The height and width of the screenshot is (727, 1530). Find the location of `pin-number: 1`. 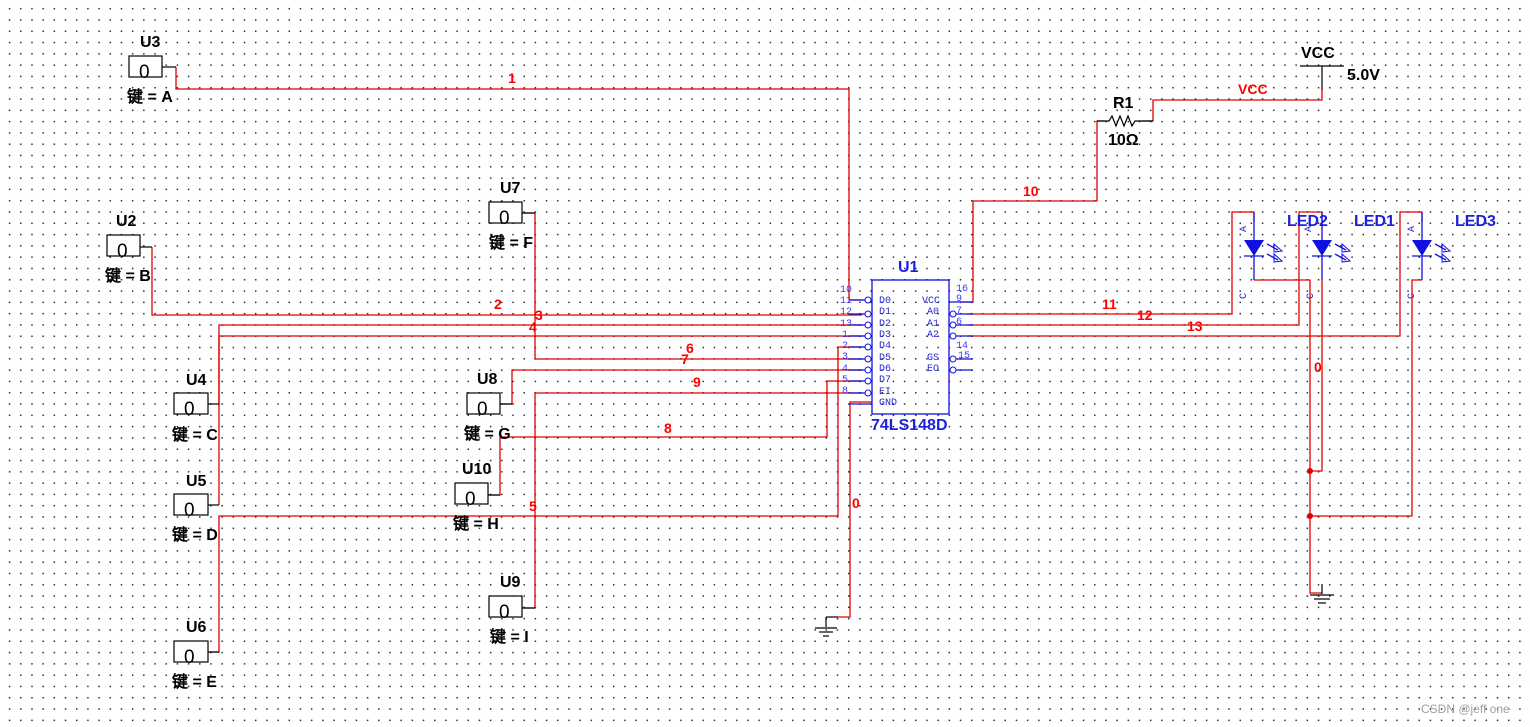

pin-number: 1 is located at coordinates (845, 335).